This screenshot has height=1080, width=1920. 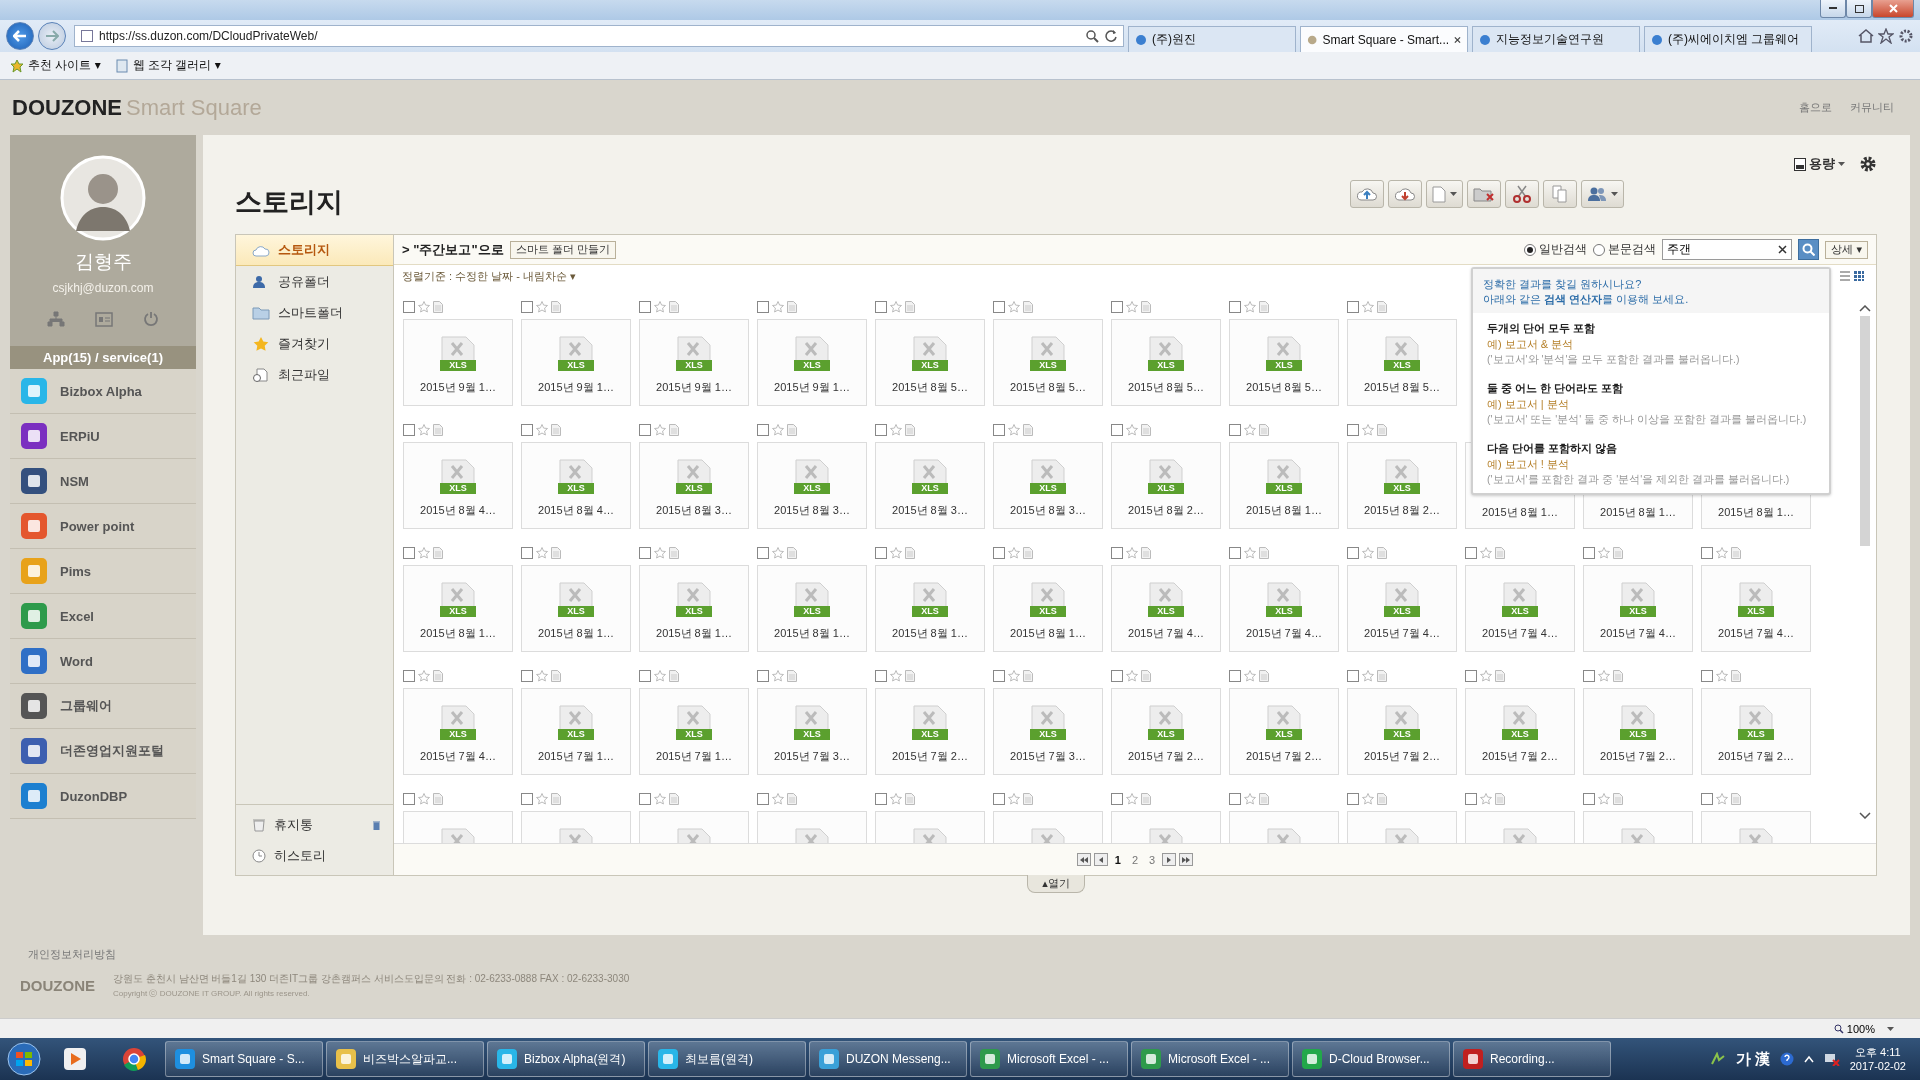 What do you see at coordinates (1531, 344) in the screenshot?
I see `operator-example: 예) 보고서 & 분석` at bounding box center [1531, 344].